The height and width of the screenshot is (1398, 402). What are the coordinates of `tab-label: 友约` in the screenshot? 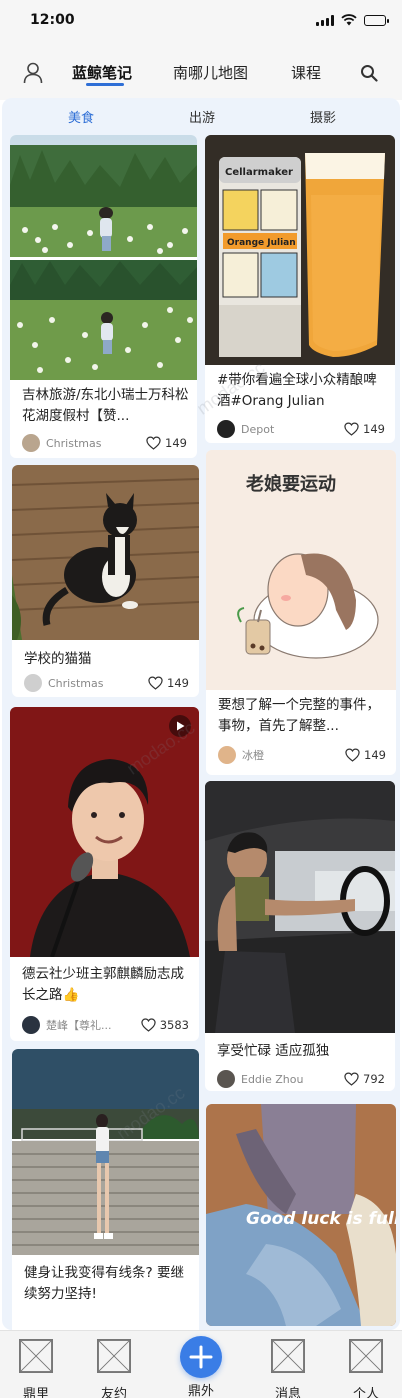 It's located at (113, 1392).